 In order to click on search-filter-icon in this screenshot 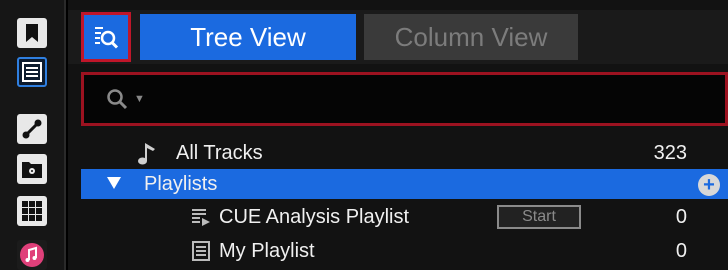, I will do `click(107, 38)`.